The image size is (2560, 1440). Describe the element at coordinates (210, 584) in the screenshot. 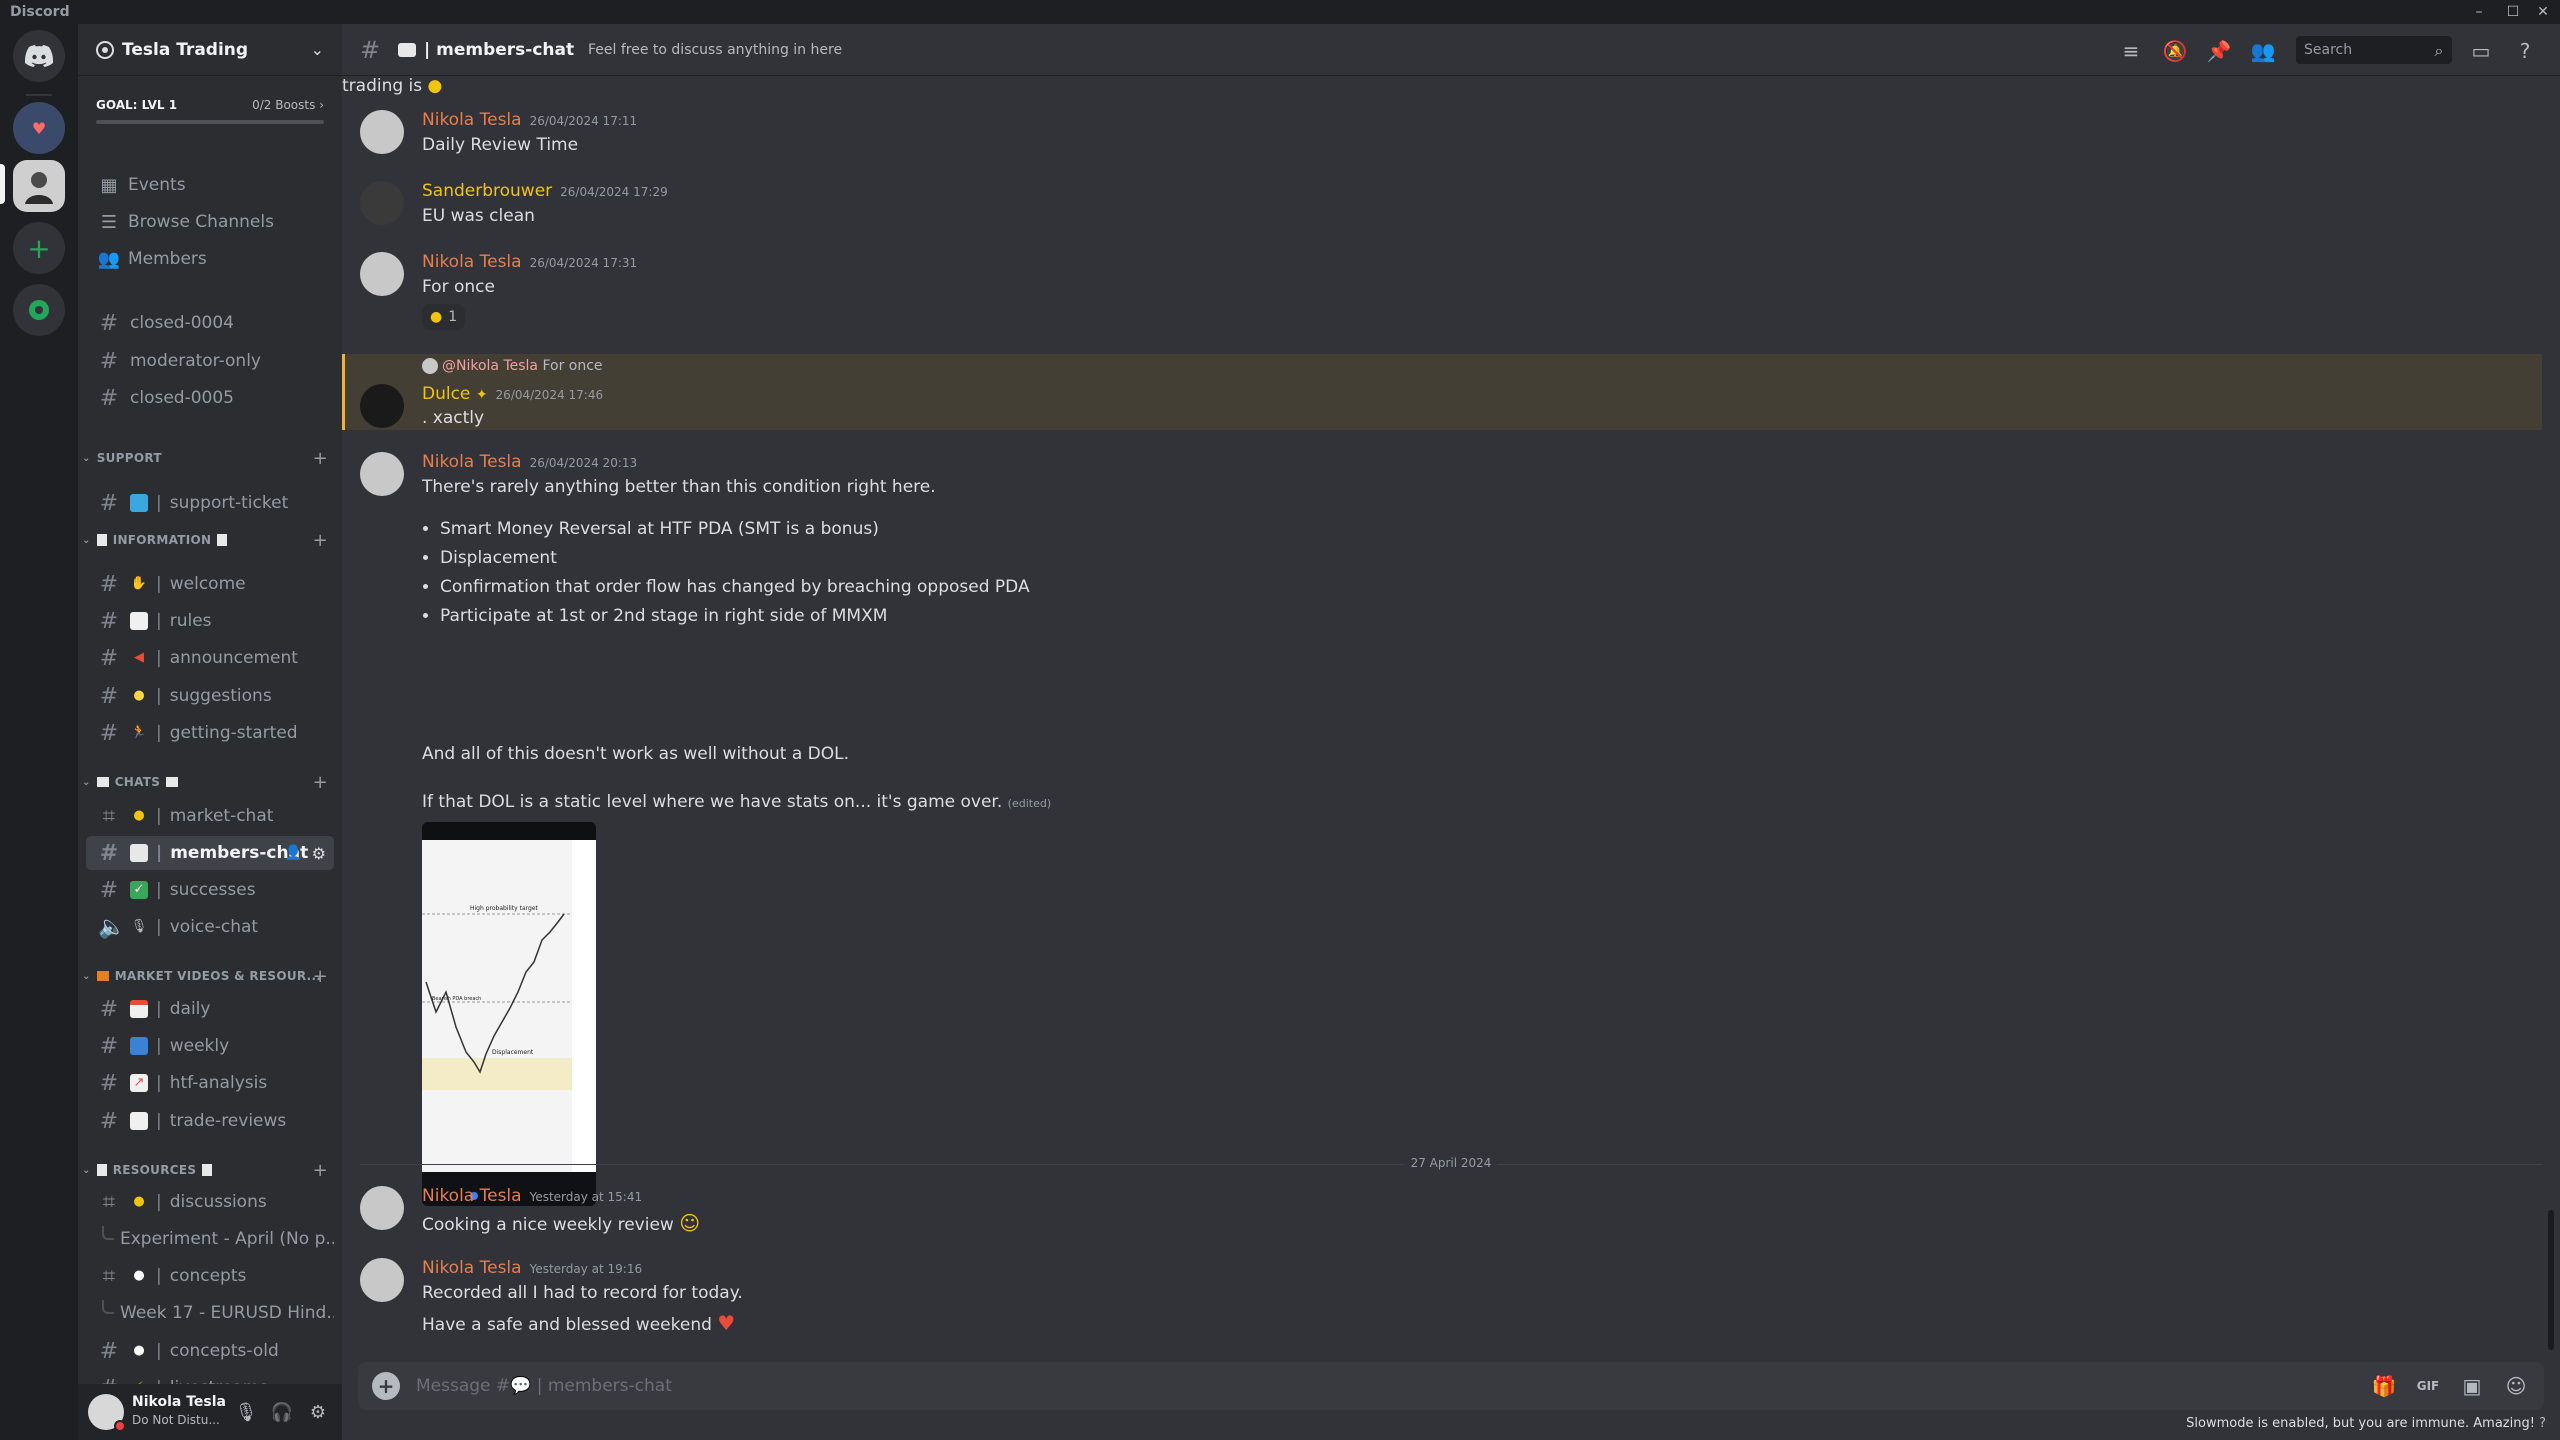

I see `channel-welcome: # ✋ | welcome` at that location.